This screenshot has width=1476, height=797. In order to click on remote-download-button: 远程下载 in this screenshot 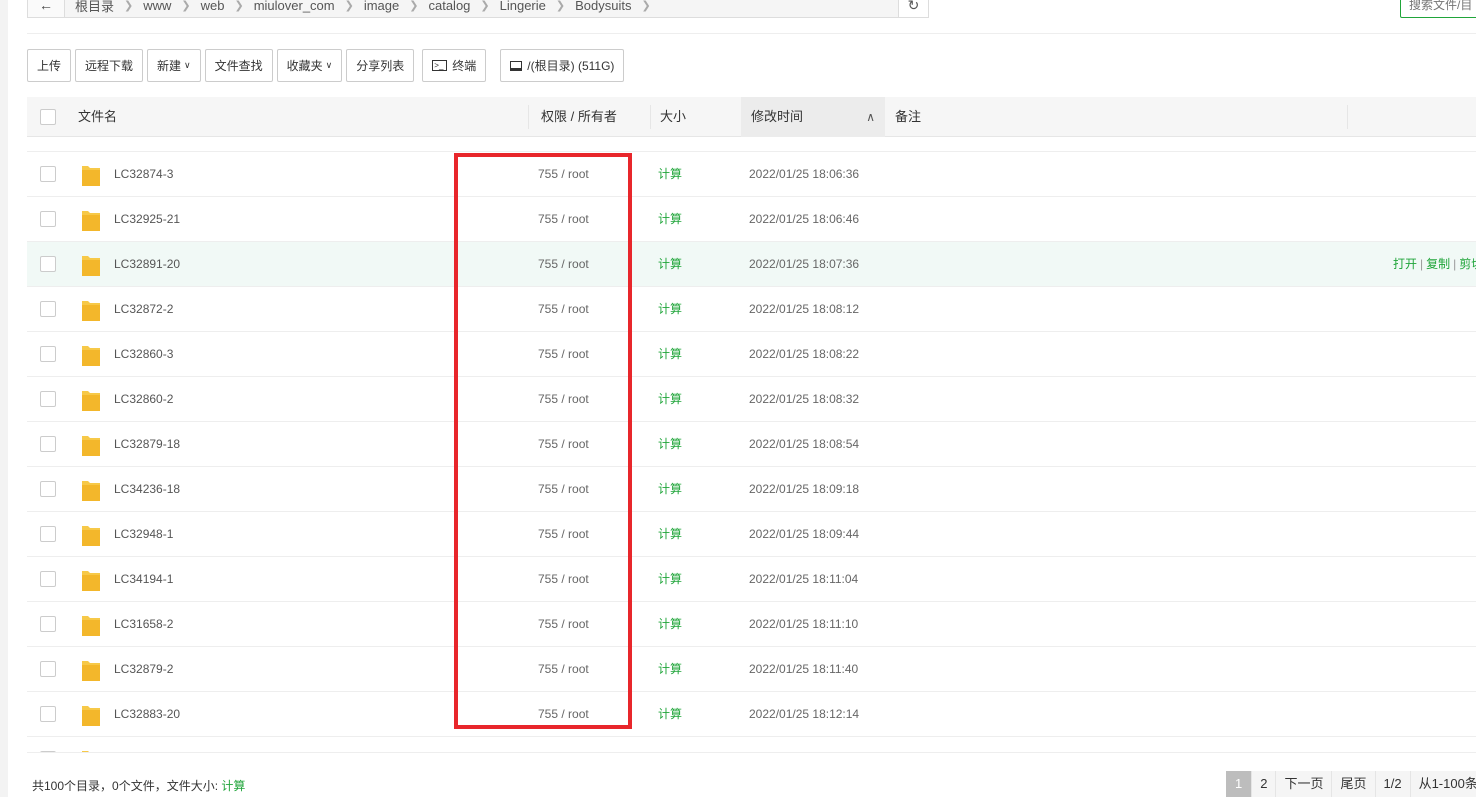, I will do `click(109, 65)`.